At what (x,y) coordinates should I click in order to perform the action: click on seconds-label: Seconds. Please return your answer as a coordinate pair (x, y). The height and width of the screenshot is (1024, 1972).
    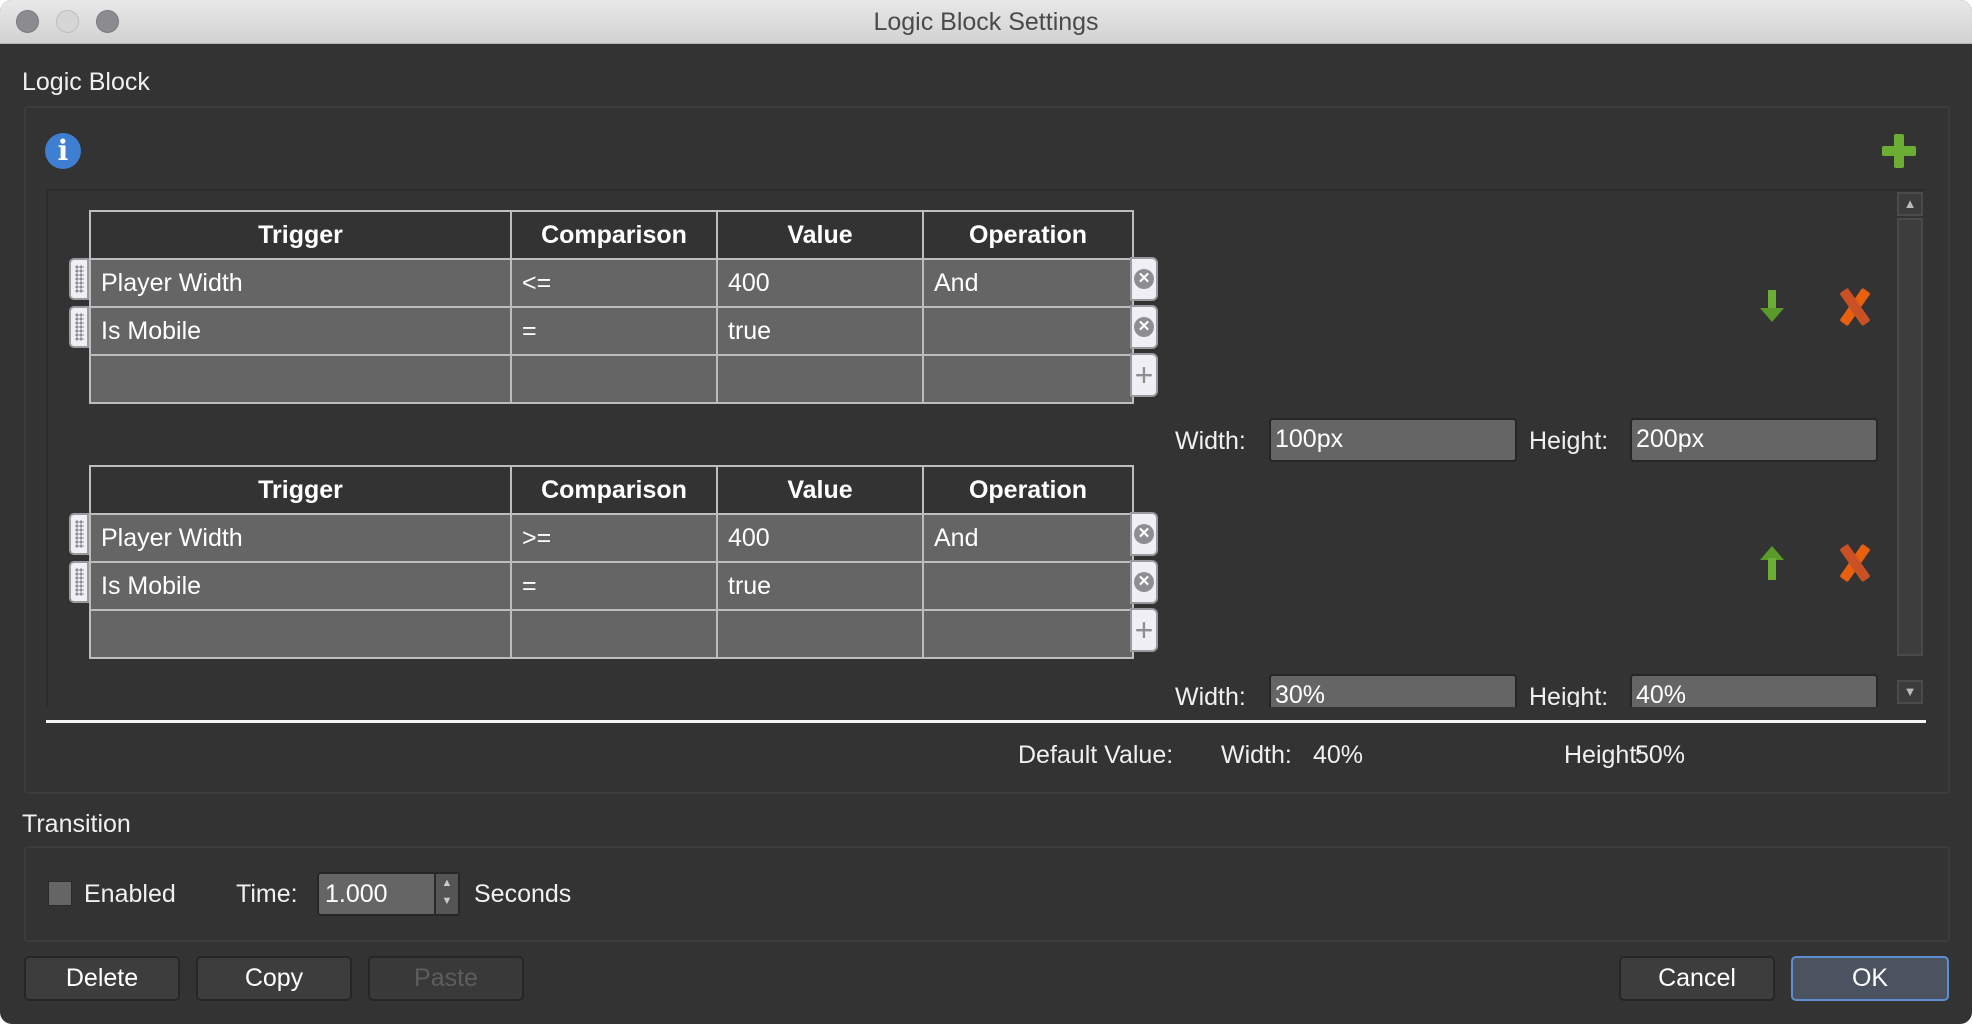
    Looking at the image, I should click on (523, 894).